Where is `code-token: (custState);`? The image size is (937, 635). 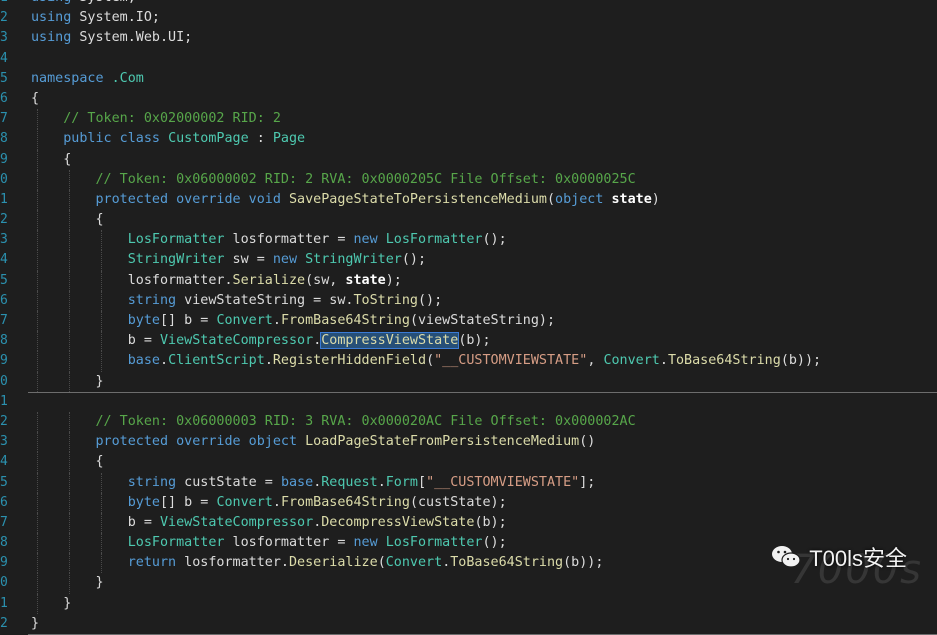 code-token: (custState); is located at coordinates (458, 502).